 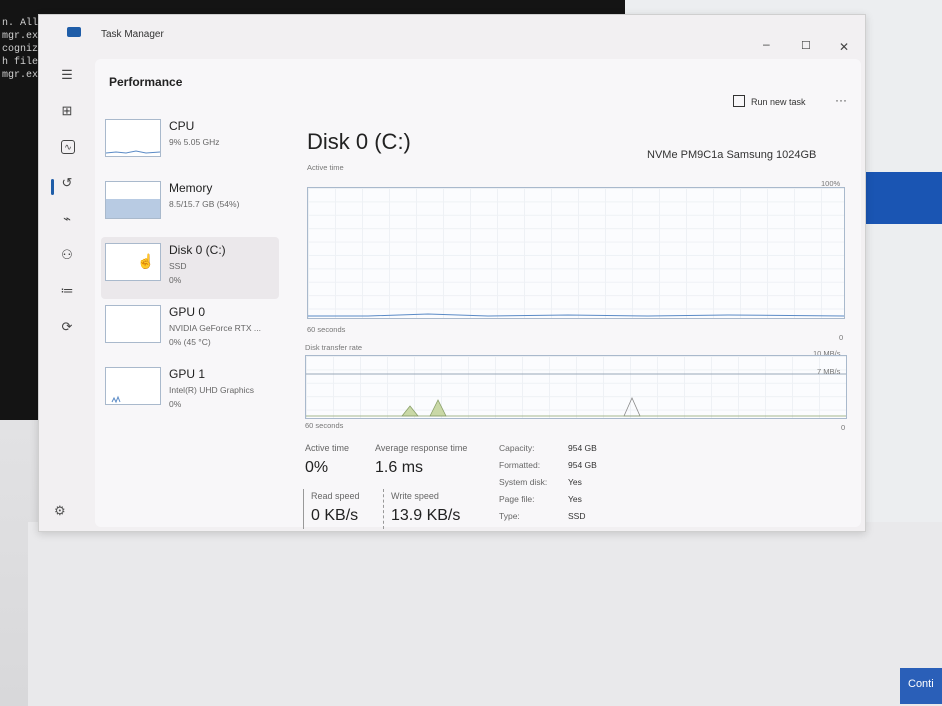 What do you see at coordinates (133, 152) in the screenshot?
I see `cpu-mini-graph` at bounding box center [133, 152].